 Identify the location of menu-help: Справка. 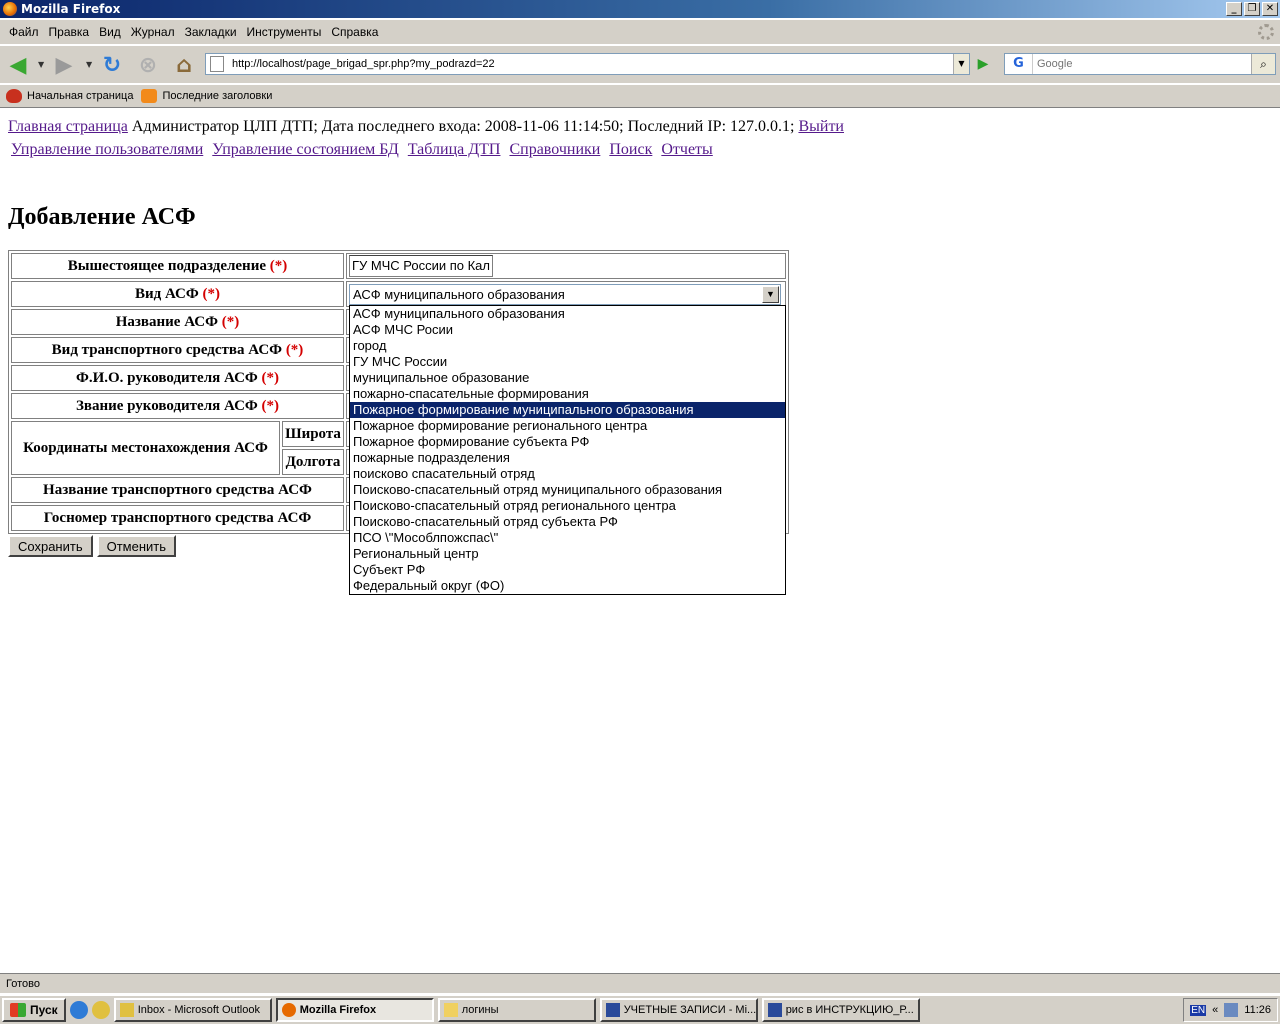
(354, 32).